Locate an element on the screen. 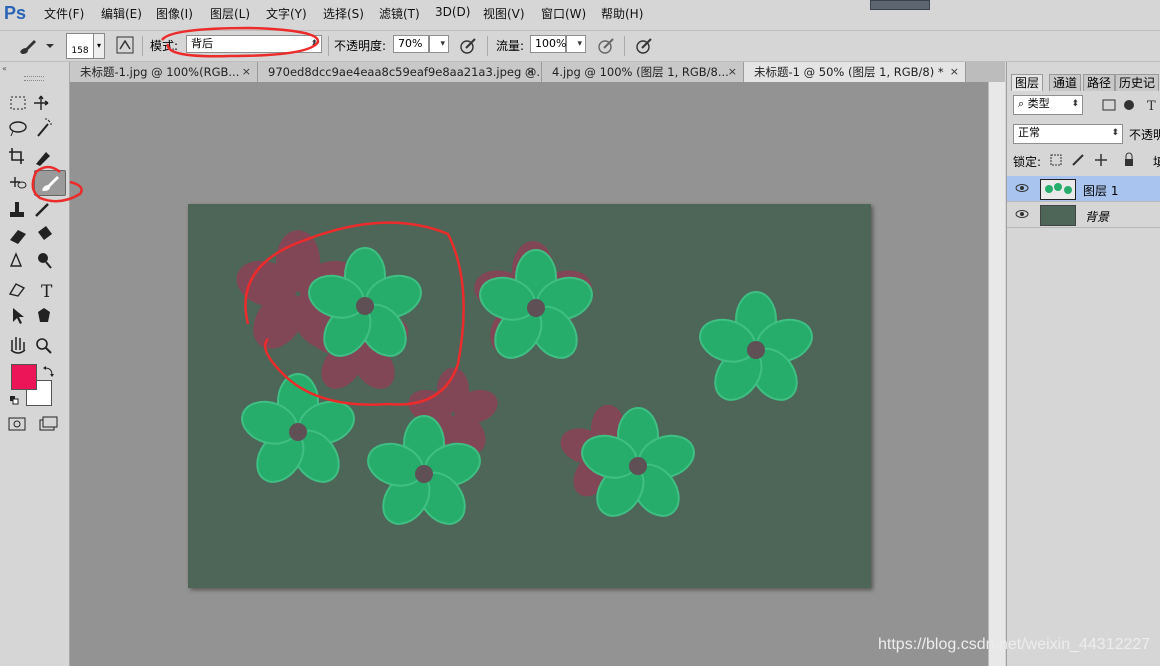 The width and height of the screenshot is (1160, 666). filter-icons: T is located at coordinates (1130, 105).